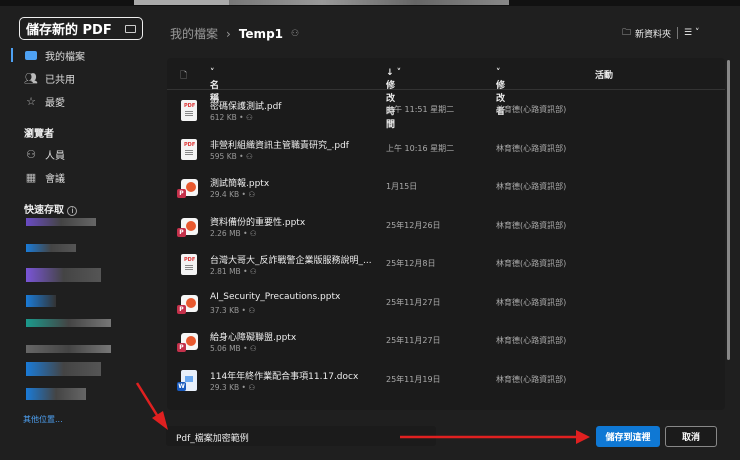 The image size is (740, 460). Describe the element at coordinates (301, 436) in the screenshot. I see `filename-input: Pdf_檔案加密範例` at that location.